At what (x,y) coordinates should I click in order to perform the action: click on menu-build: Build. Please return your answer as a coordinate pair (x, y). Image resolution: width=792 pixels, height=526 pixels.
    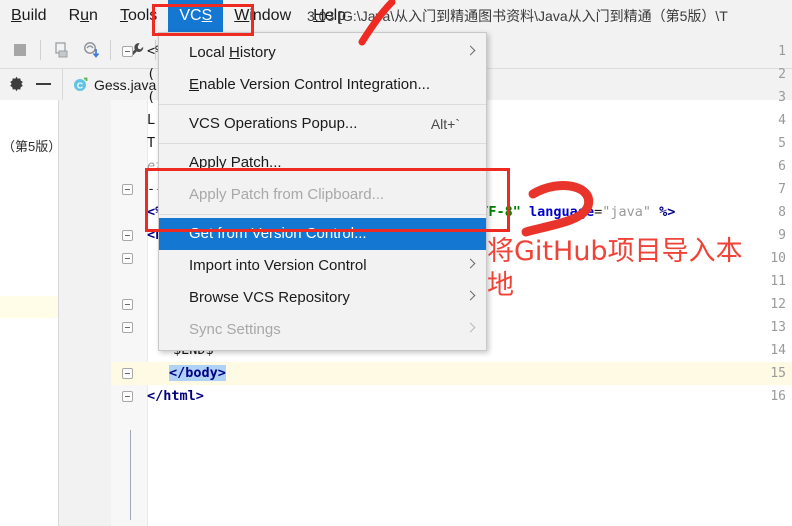
    Looking at the image, I should click on (29, 16).